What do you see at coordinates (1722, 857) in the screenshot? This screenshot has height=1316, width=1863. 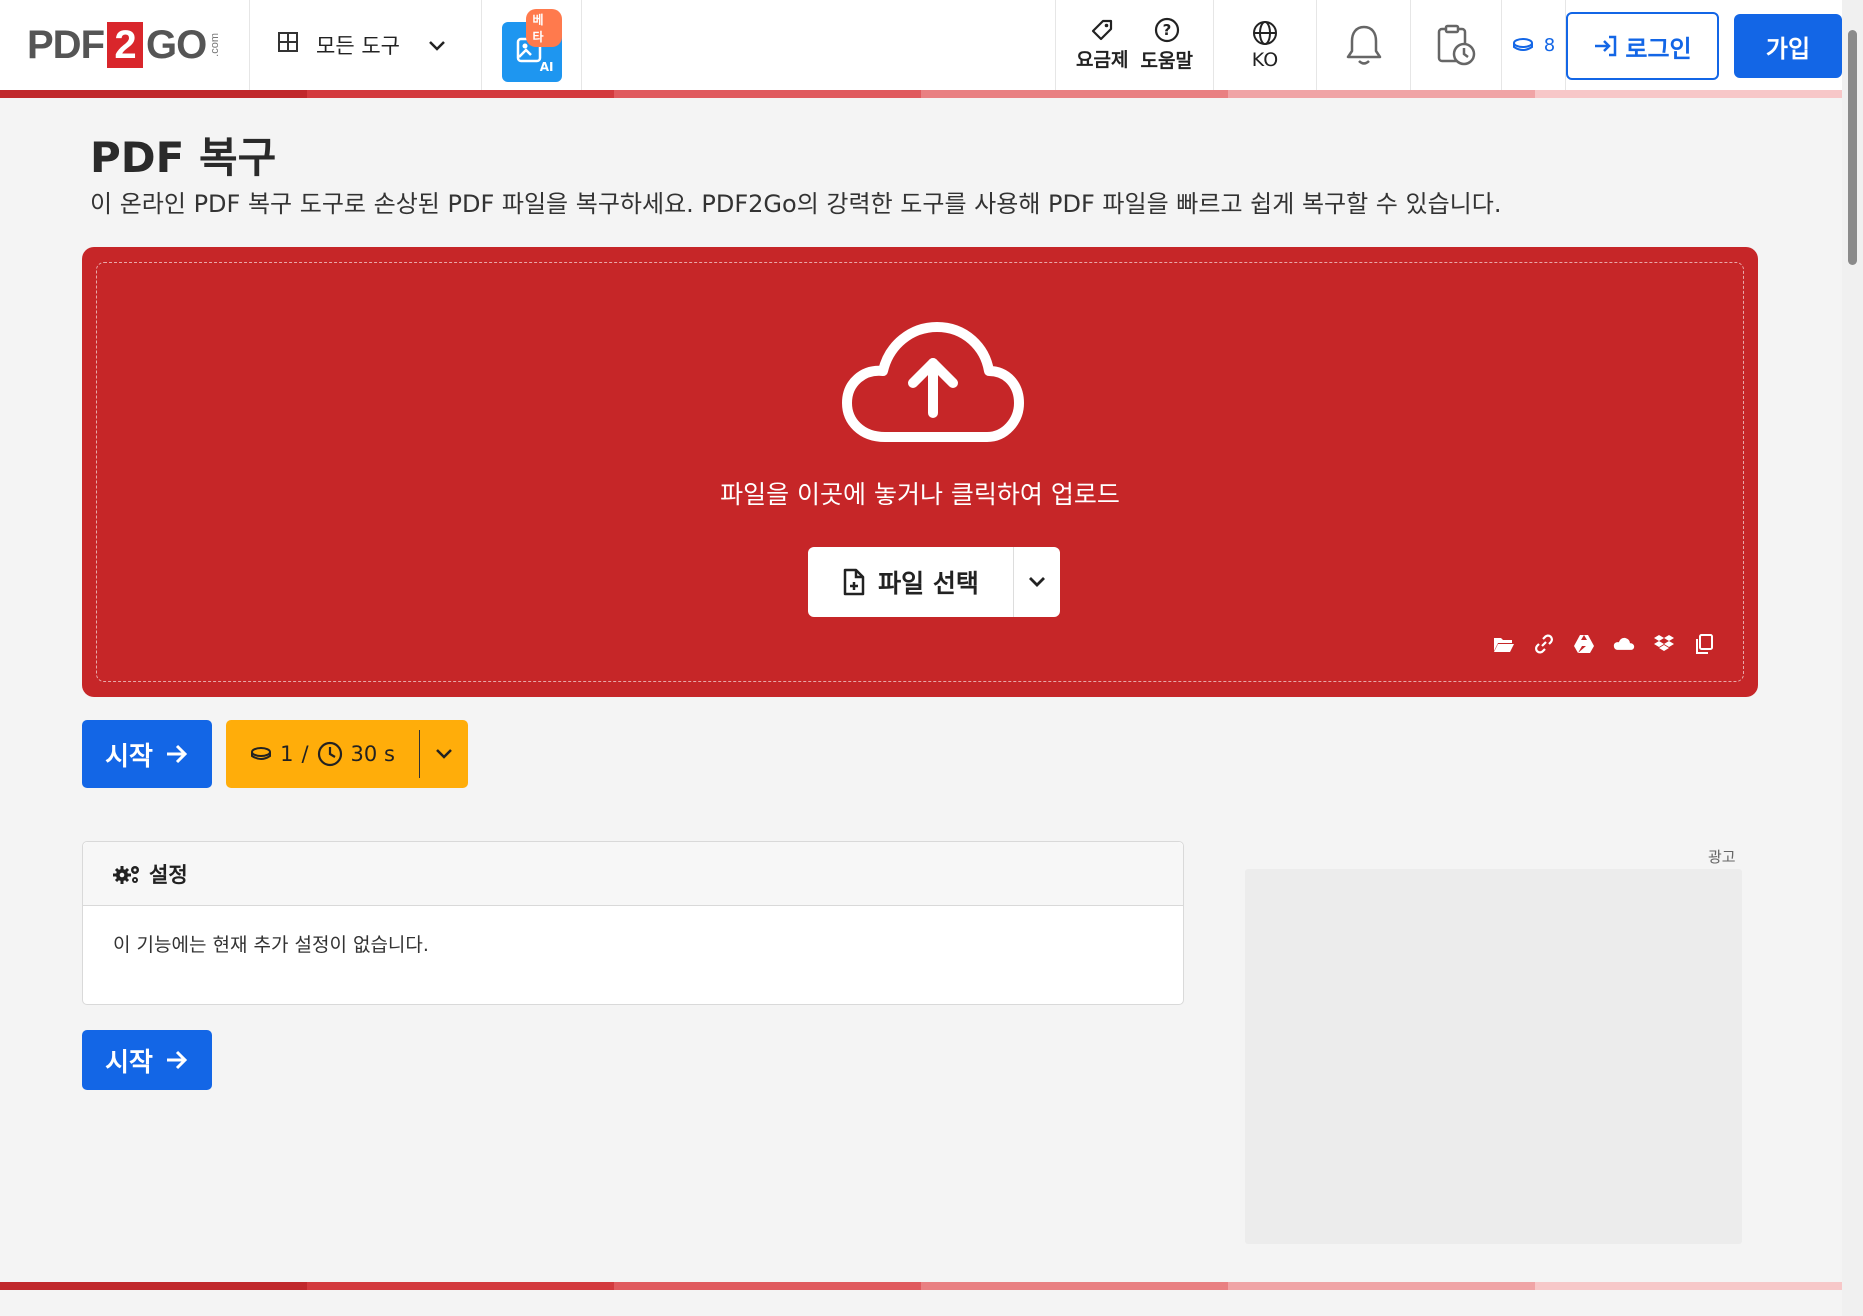 I see `ad-label: 광고` at bounding box center [1722, 857].